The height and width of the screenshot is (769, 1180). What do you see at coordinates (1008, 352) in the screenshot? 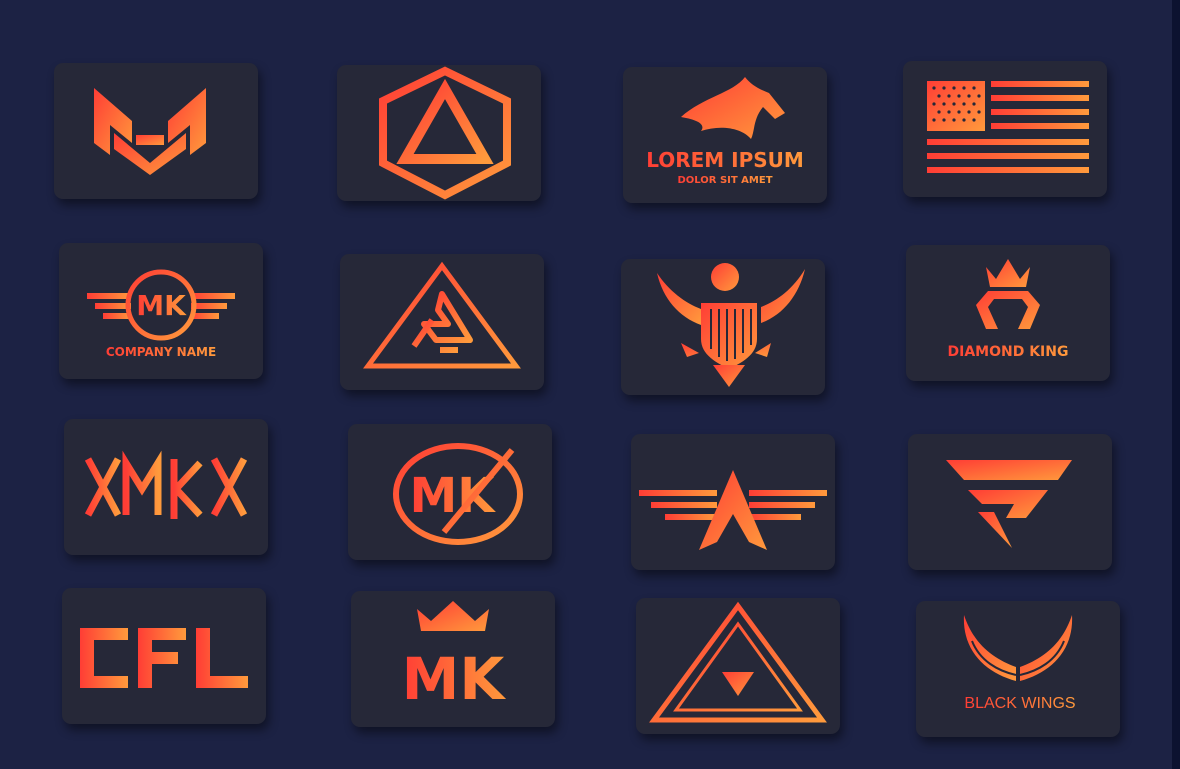
I see `diamond-king-text: DIAMOND KING` at bounding box center [1008, 352].